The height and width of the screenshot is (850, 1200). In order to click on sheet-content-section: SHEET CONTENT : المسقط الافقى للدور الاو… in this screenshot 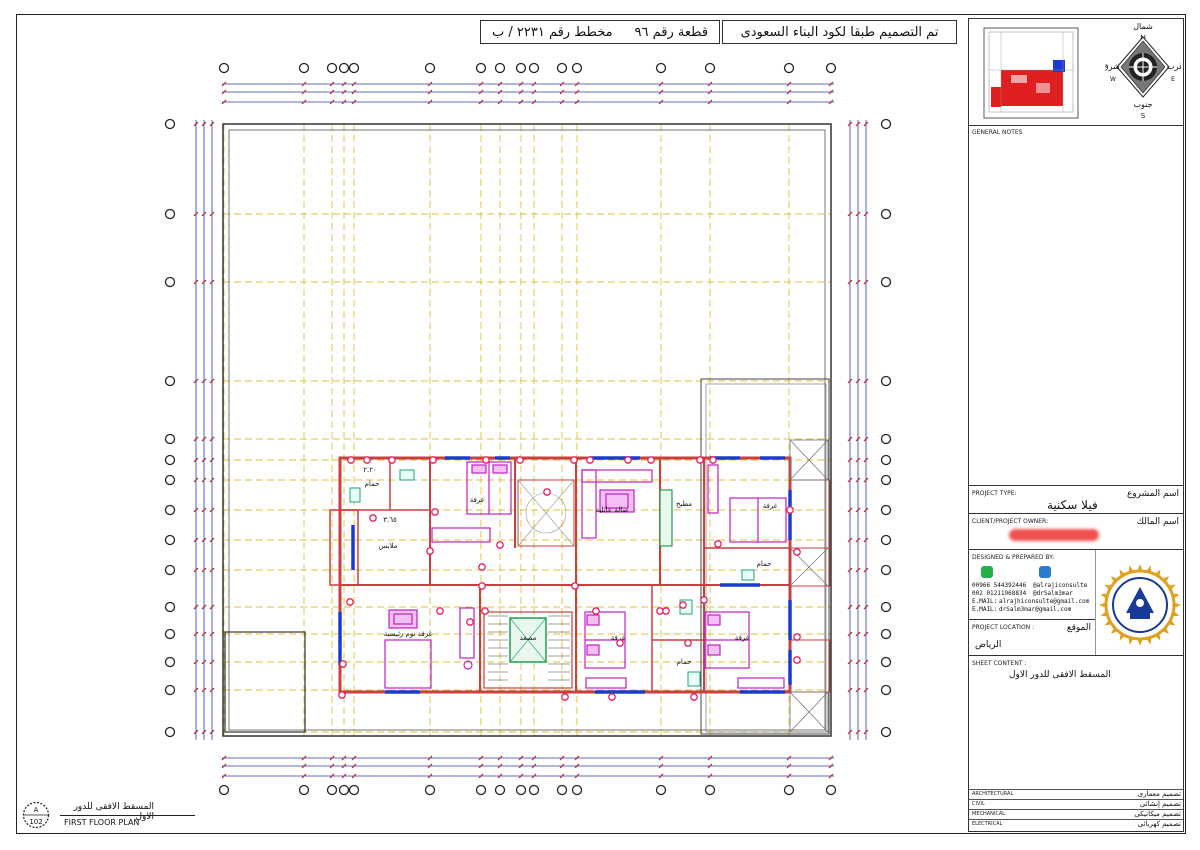, I will do `click(1076, 728)`.